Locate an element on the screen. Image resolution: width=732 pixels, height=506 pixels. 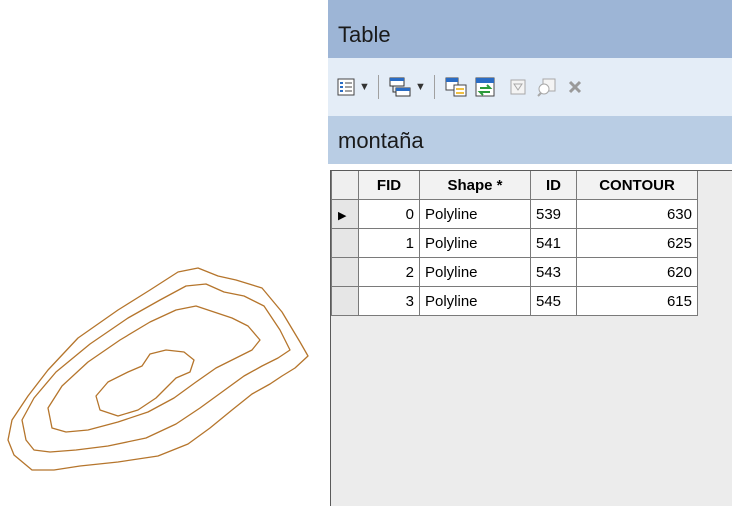
row-selector: ▶ is located at coordinates (345, 214).